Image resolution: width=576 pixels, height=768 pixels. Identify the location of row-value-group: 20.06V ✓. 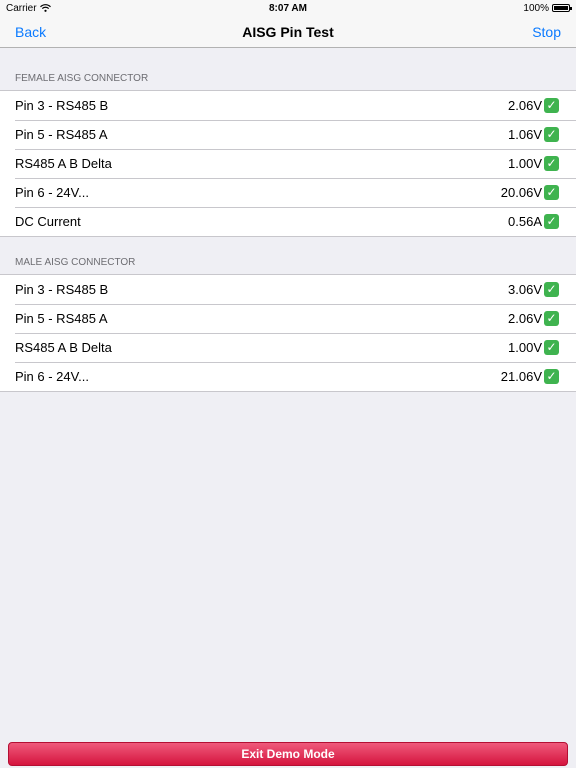
(530, 192).